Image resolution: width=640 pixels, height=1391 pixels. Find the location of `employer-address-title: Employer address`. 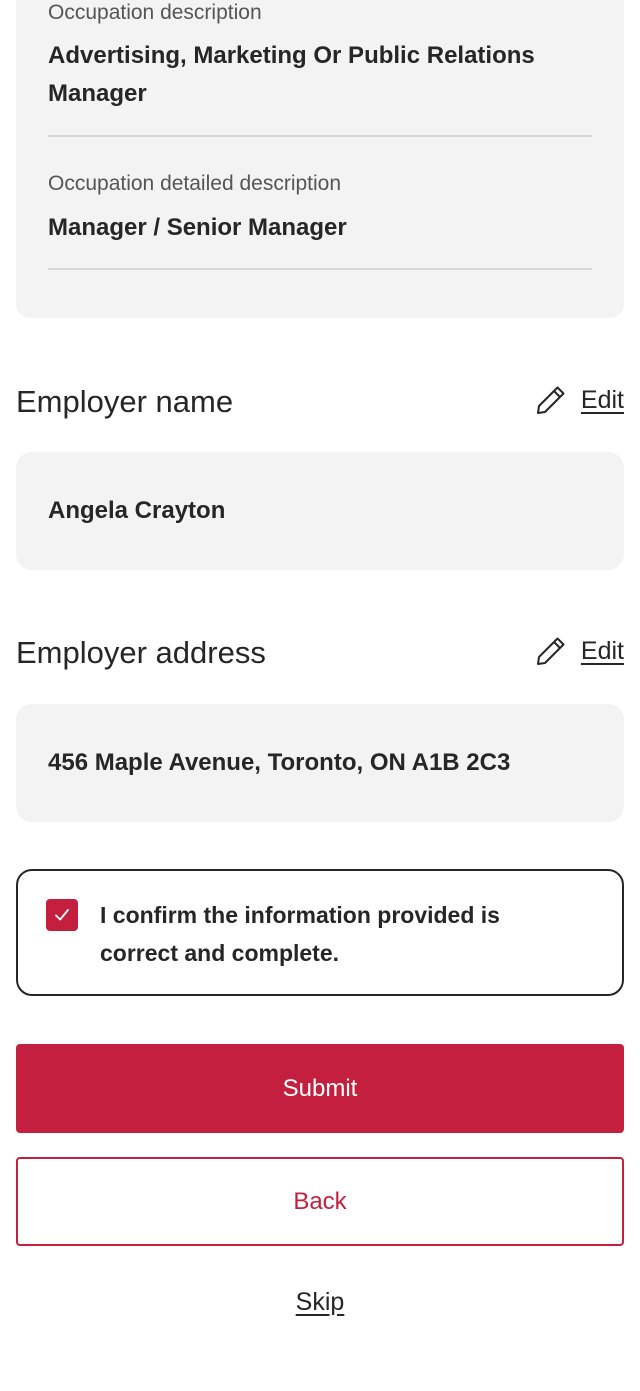

employer-address-title: Employer address is located at coordinates (141, 652).